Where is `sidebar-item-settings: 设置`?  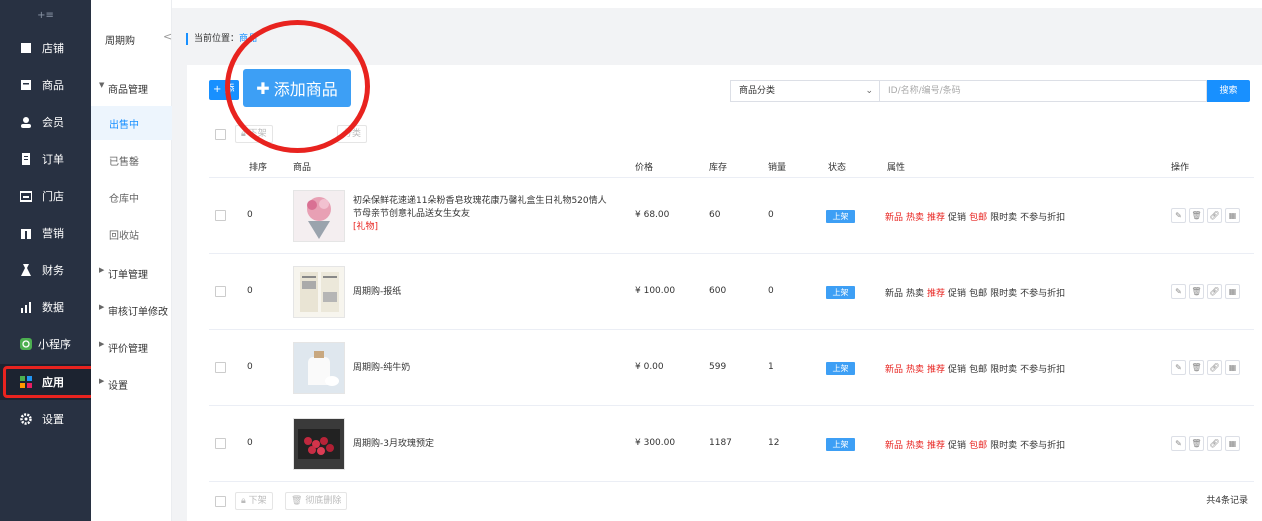
sidebar-item-settings: 设置 is located at coordinates (45, 419).